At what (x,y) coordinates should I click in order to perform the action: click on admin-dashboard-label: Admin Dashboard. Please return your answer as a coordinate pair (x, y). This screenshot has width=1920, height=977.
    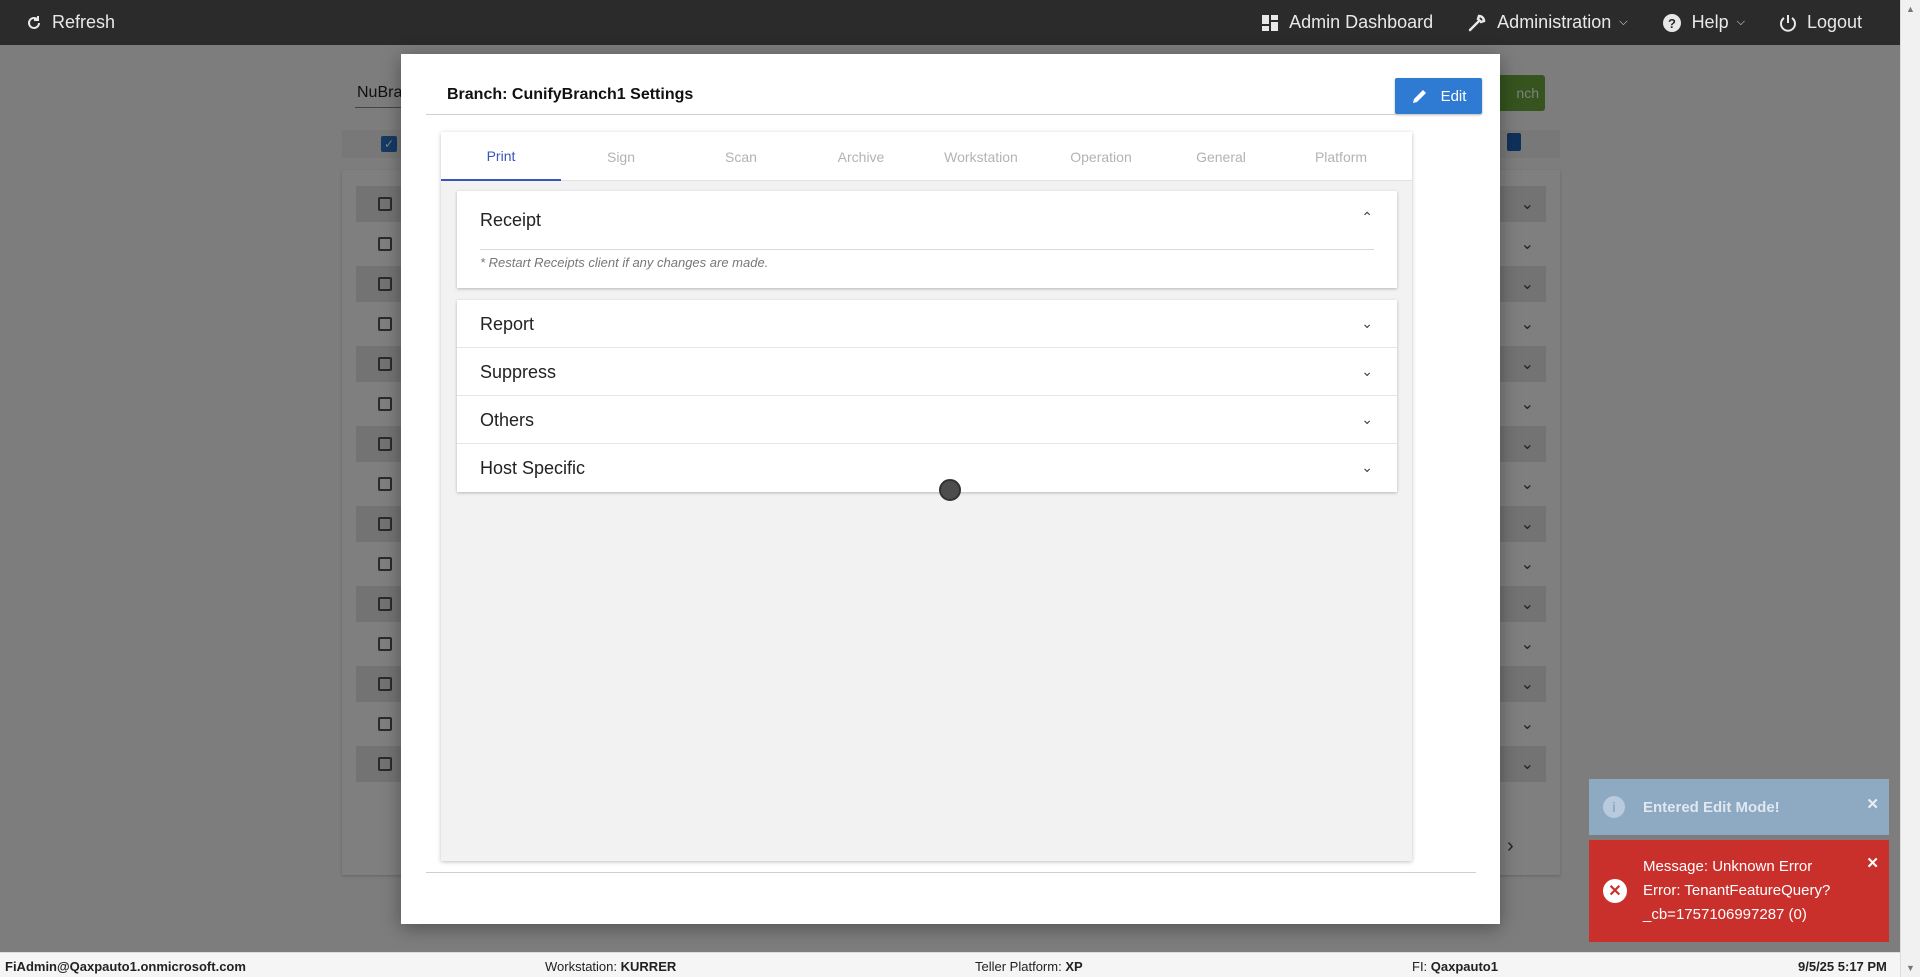
    Looking at the image, I should click on (1361, 22).